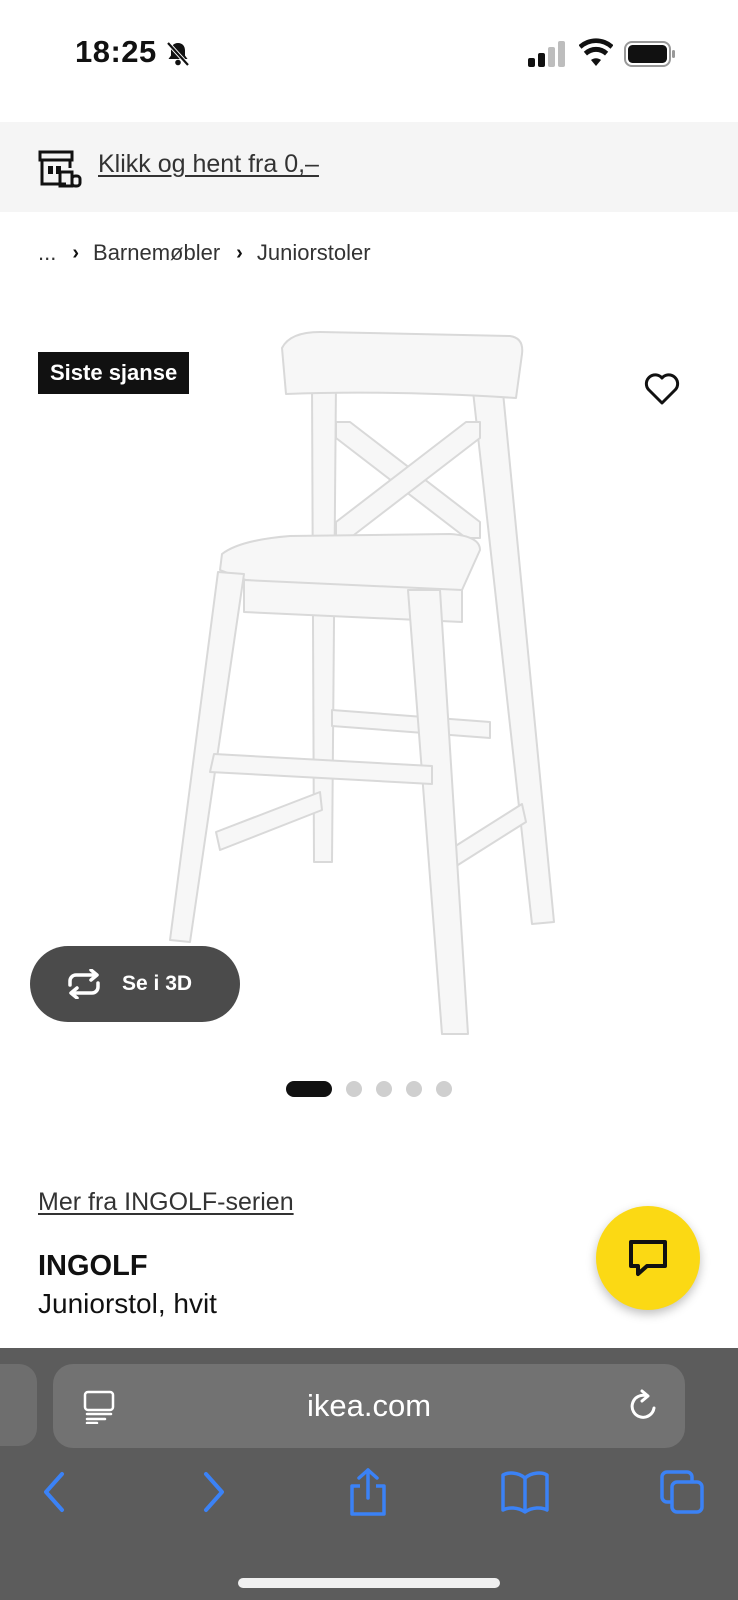  What do you see at coordinates (525, 1492) in the screenshot?
I see `bookmarks-icon` at bounding box center [525, 1492].